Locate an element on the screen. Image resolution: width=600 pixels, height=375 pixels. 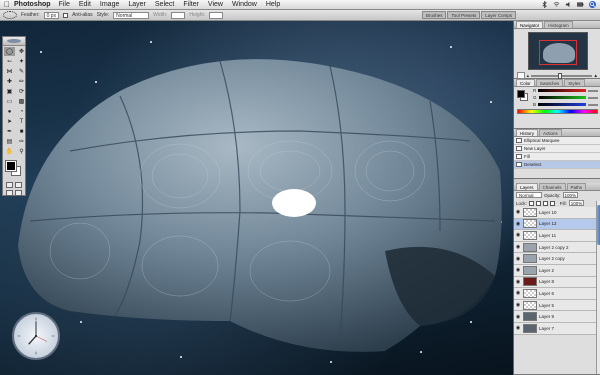
type-tool-icon: T is located at coordinates (21, 121).